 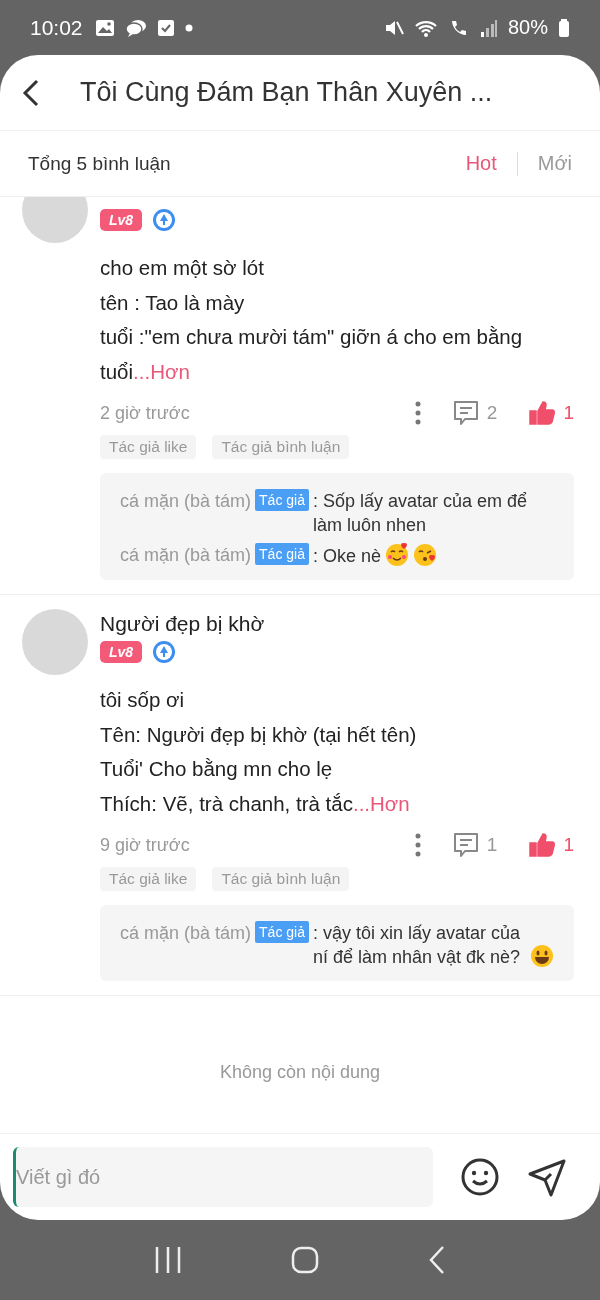 I want to click on comment-text: cho em một sờ lót tên : Tao là mày tuổi :"em chưa mười tám" giỡn á cho em bằng tuổi...Hơn, so click(x=312, y=320).